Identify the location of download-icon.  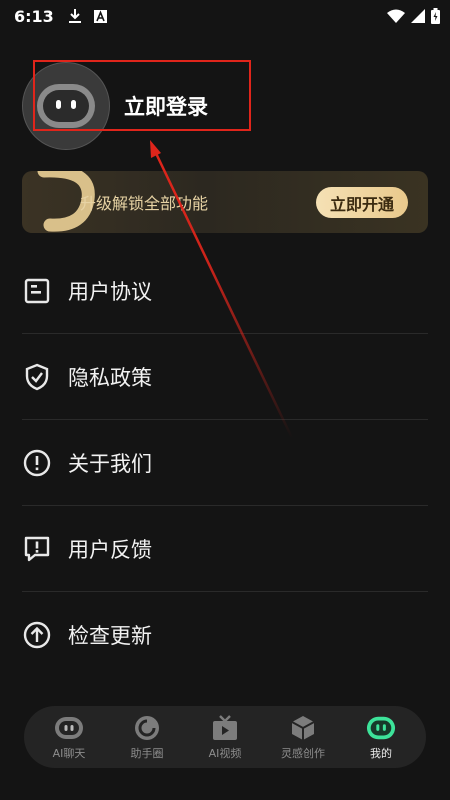
(74, 16).